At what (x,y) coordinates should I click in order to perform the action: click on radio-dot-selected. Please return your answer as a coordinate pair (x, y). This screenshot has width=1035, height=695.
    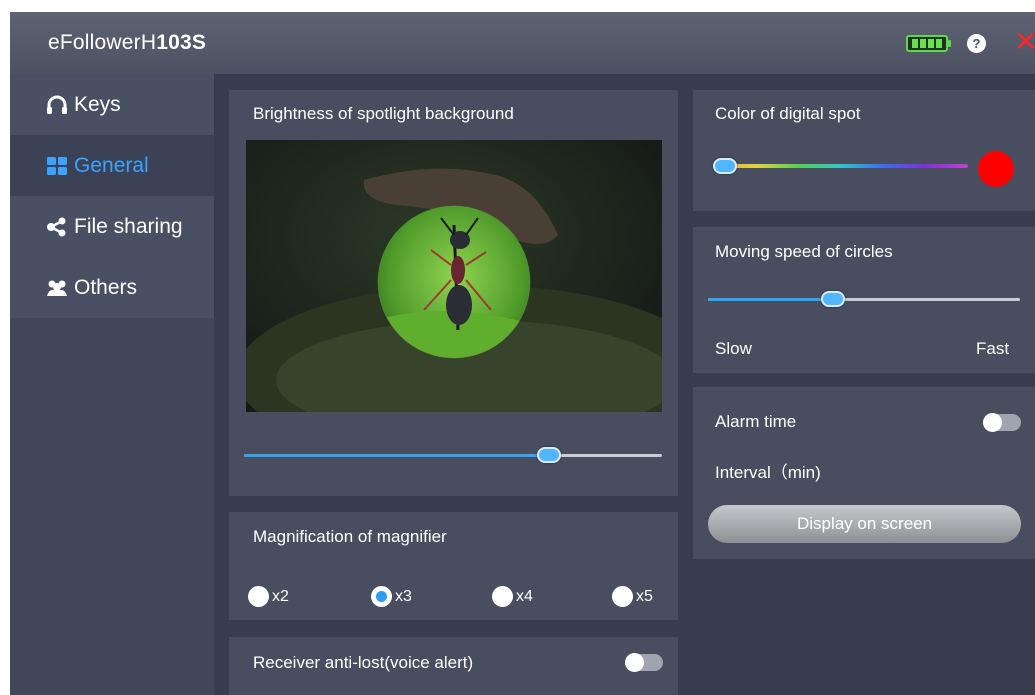
    Looking at the image, I should click on (381, 596).